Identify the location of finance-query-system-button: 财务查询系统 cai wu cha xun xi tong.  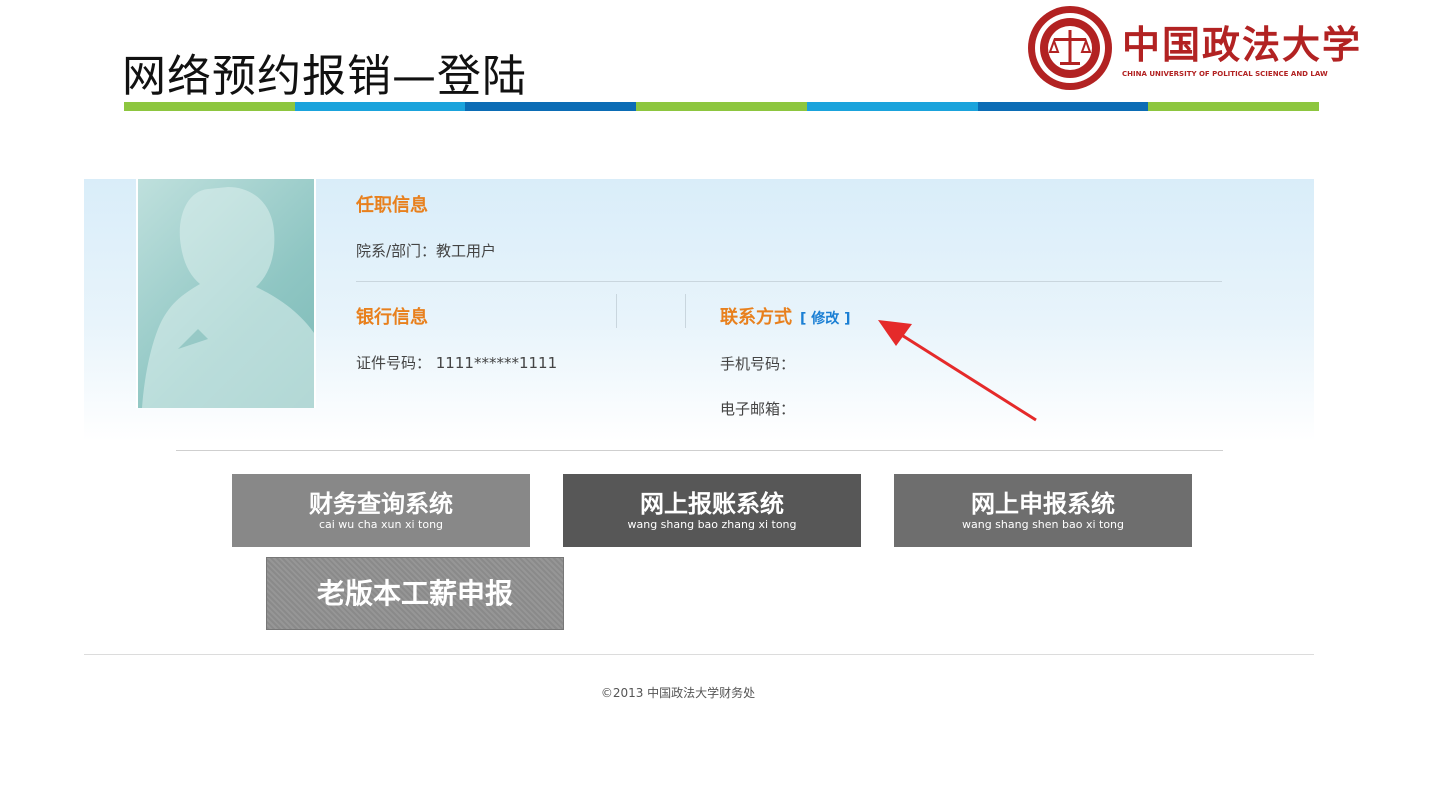
(381, 510).